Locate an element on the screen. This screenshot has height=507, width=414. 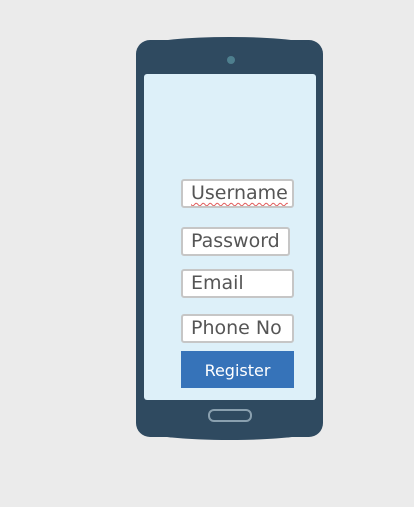
register-button: Register is located at coordinates (237, 369).